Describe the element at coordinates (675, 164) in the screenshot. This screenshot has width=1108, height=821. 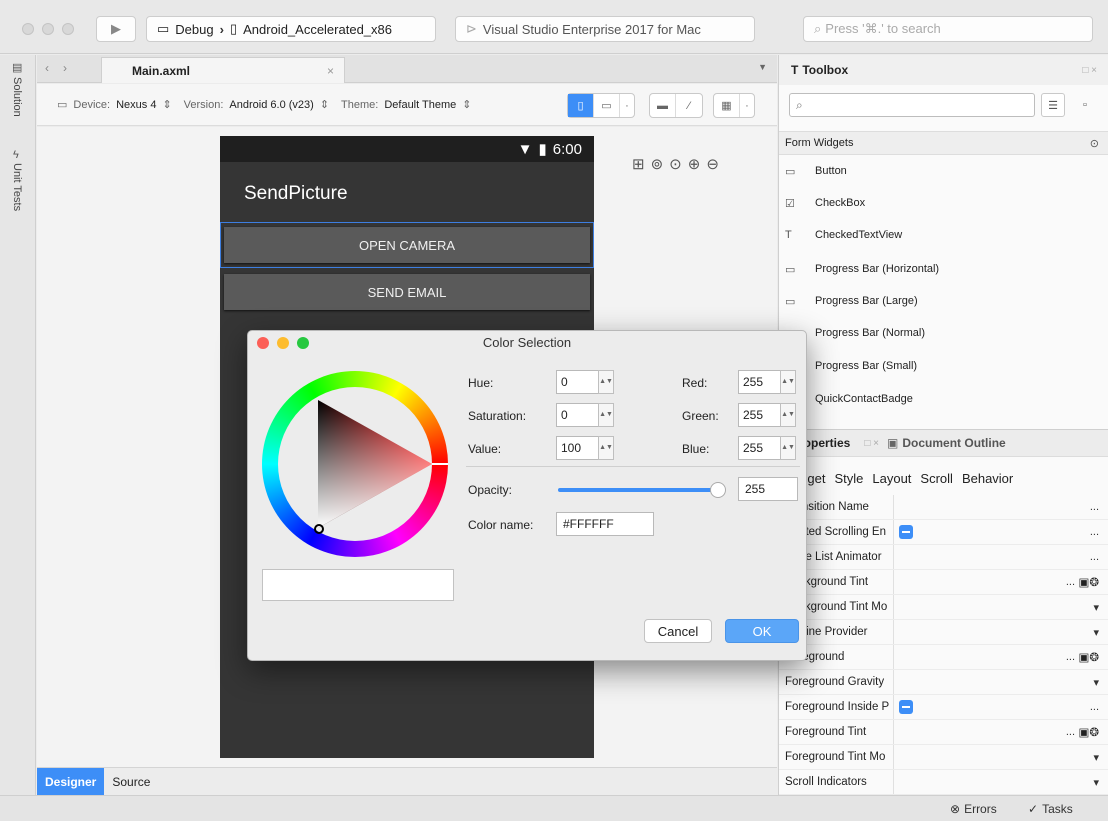
I see `zoom-fit-icon: ⊙` at that location.